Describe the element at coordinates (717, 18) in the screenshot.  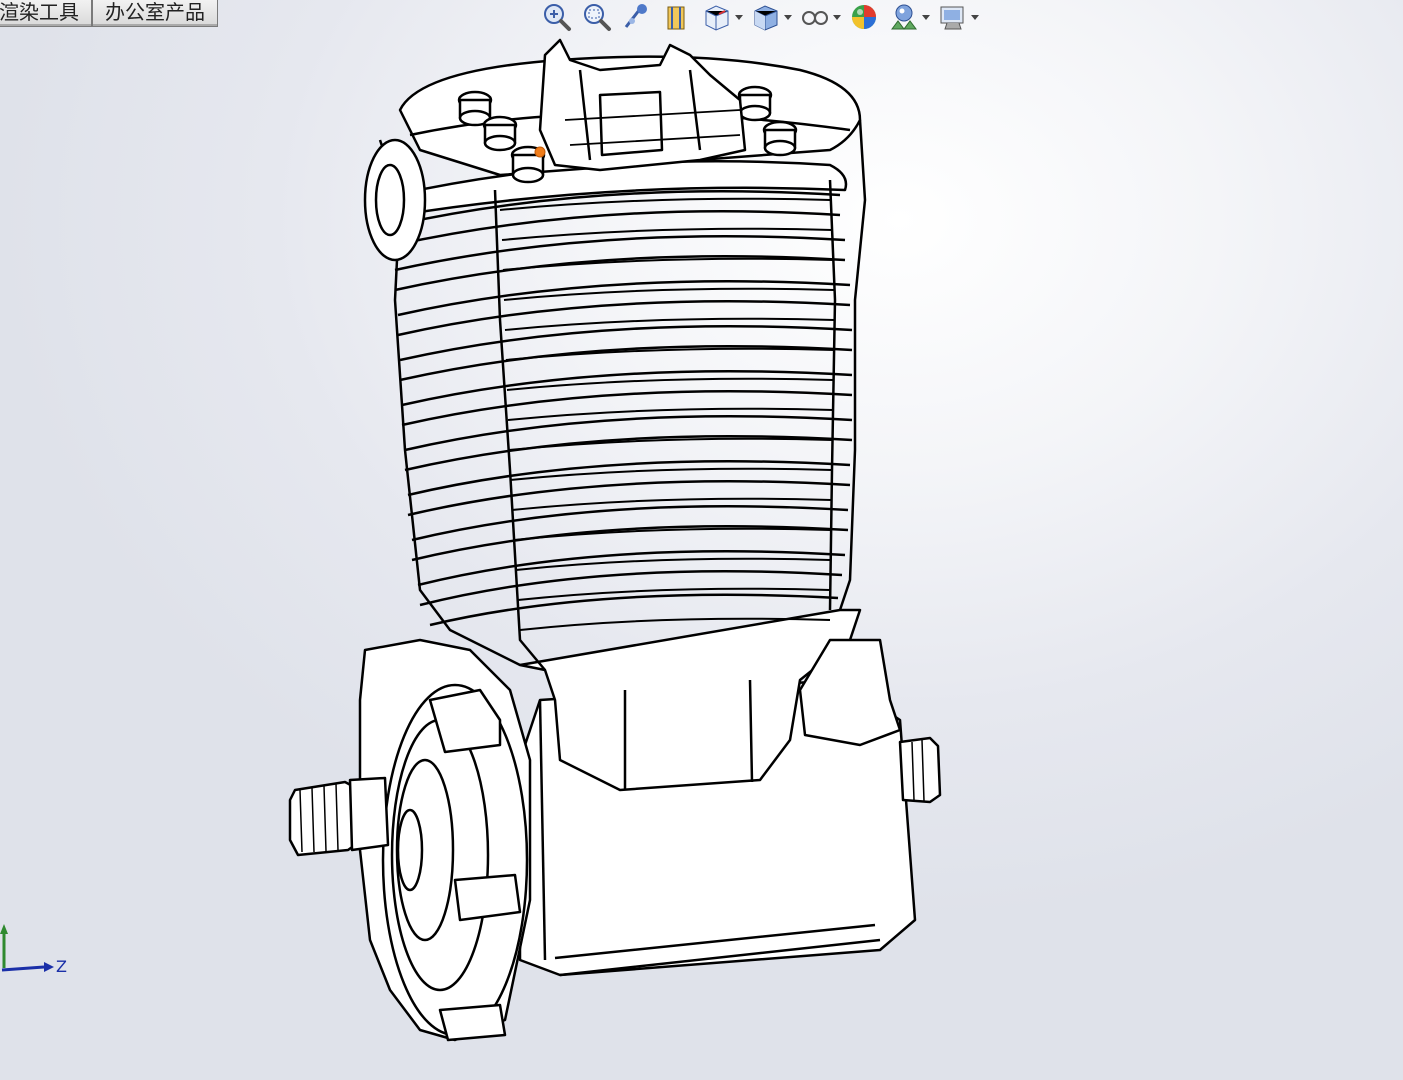
I see `view-orientation-icon` at that location.